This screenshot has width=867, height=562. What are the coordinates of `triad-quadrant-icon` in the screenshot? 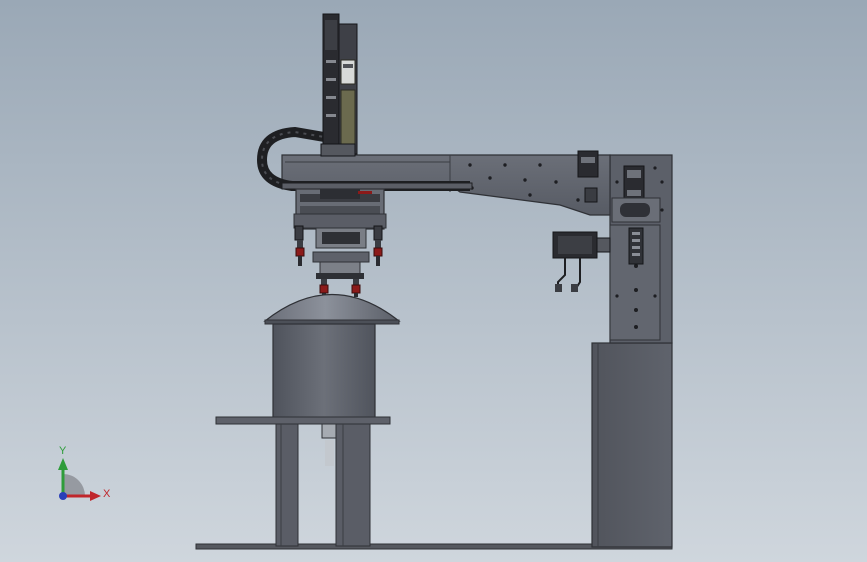 It's located at (74, 485).